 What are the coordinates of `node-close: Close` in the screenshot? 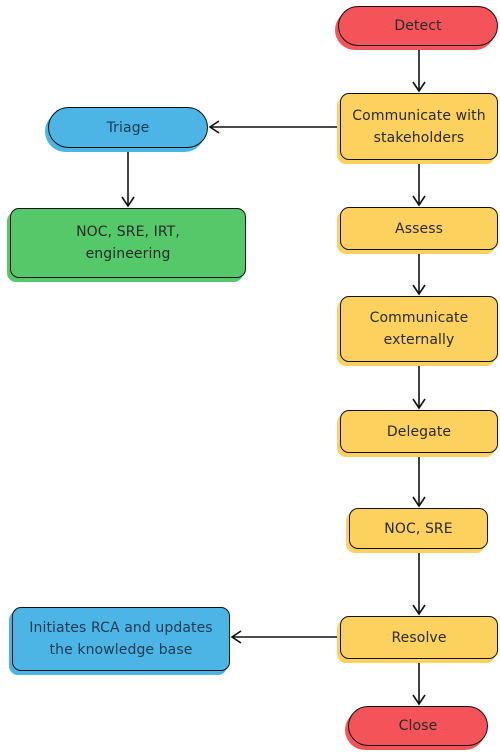 It's located at (418, 726).